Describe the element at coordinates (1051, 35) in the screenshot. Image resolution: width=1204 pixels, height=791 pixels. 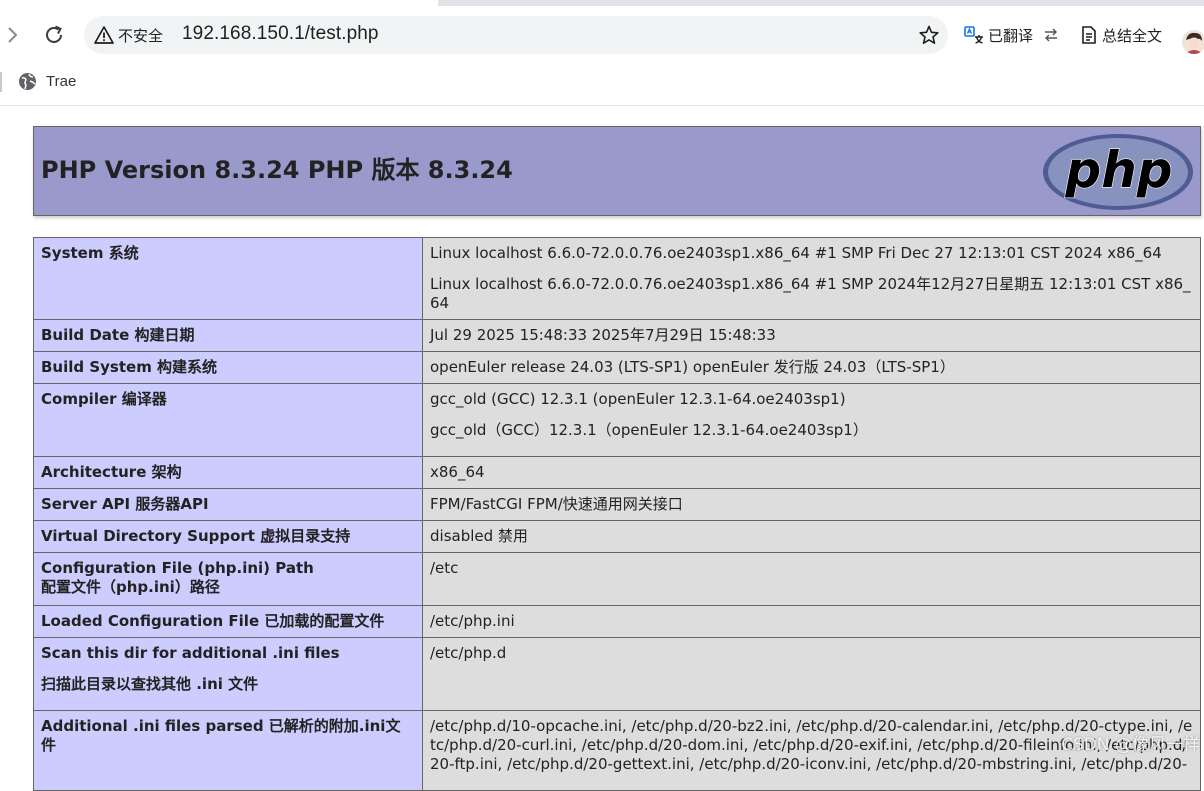
I see `swap-icon` at that location.